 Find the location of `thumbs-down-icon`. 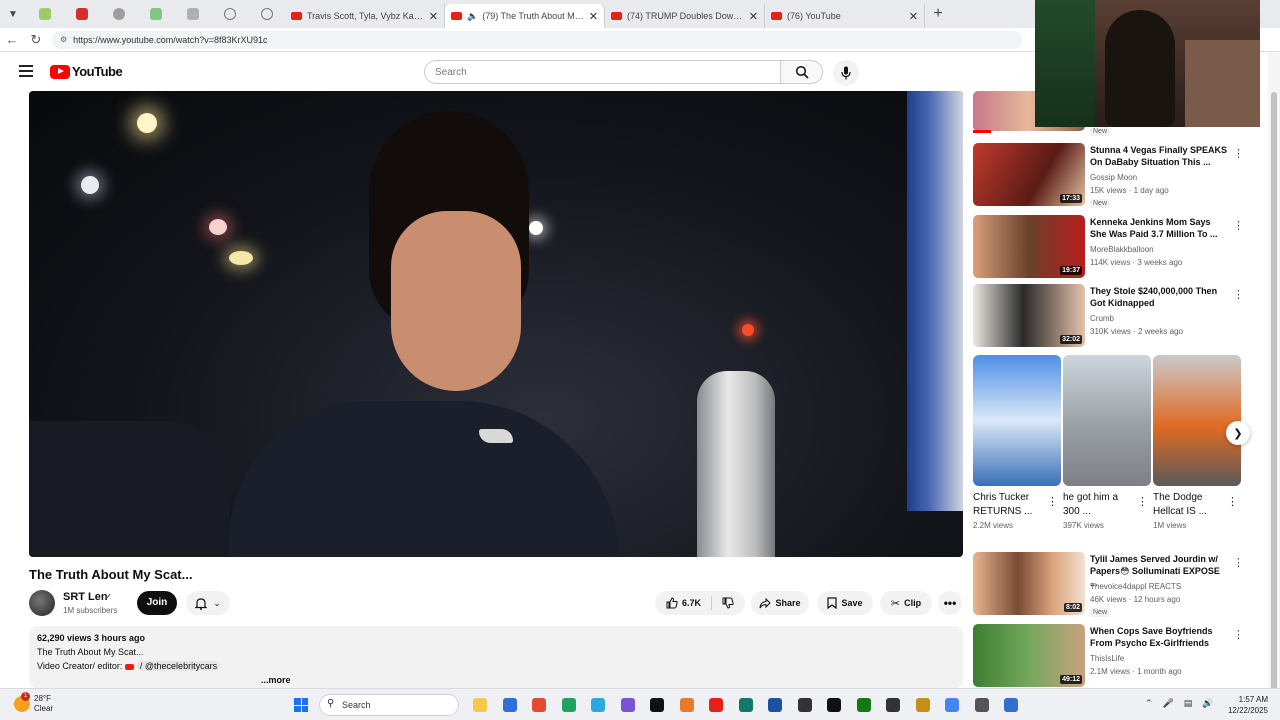

thumbs-down-icon is located at coordinates (728, 603).